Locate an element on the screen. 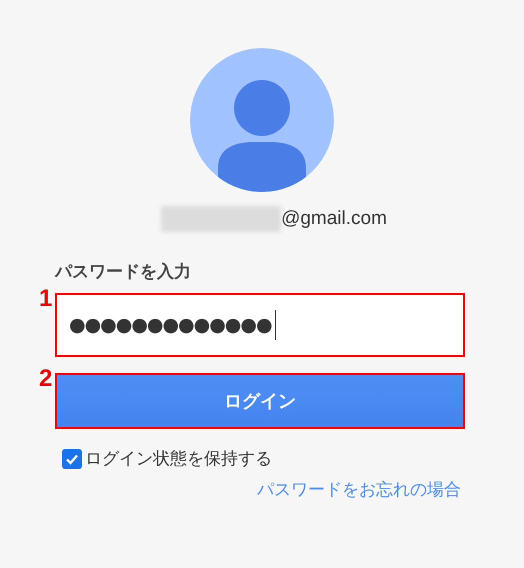 The width and height of the screenshot is (524, 568). checkbox is located at coordinates (72, 458).